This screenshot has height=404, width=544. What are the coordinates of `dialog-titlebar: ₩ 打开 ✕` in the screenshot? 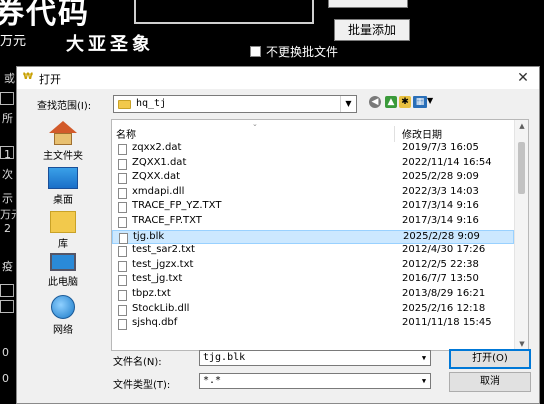 It's located at (278, 78).